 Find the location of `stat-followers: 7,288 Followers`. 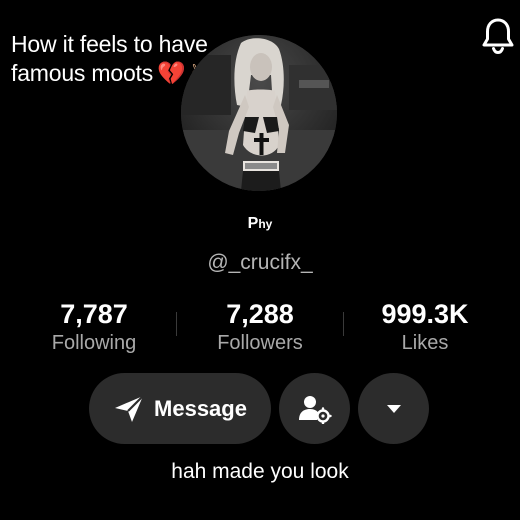

stat-followers: 7,288 Followers is located at coordinates (260, 327).